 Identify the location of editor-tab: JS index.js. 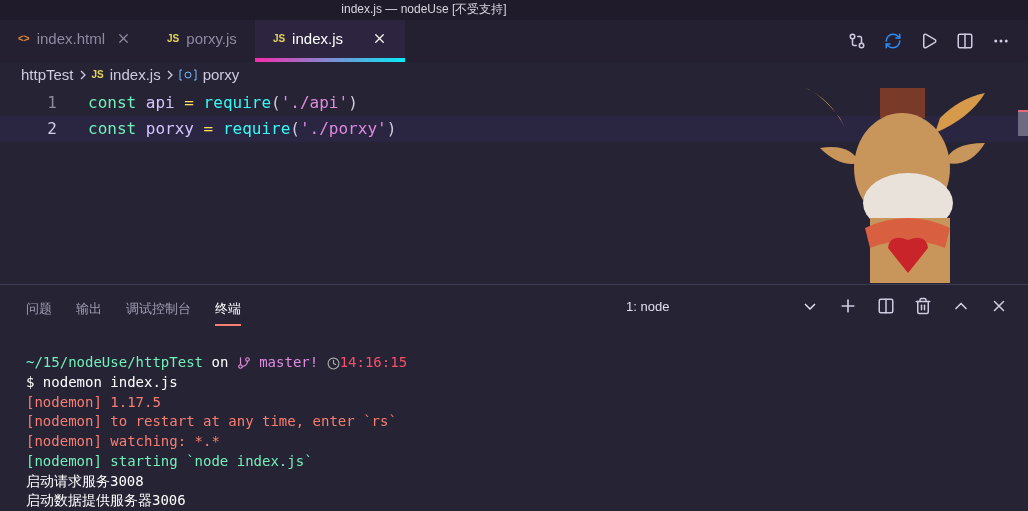
(329, 40).